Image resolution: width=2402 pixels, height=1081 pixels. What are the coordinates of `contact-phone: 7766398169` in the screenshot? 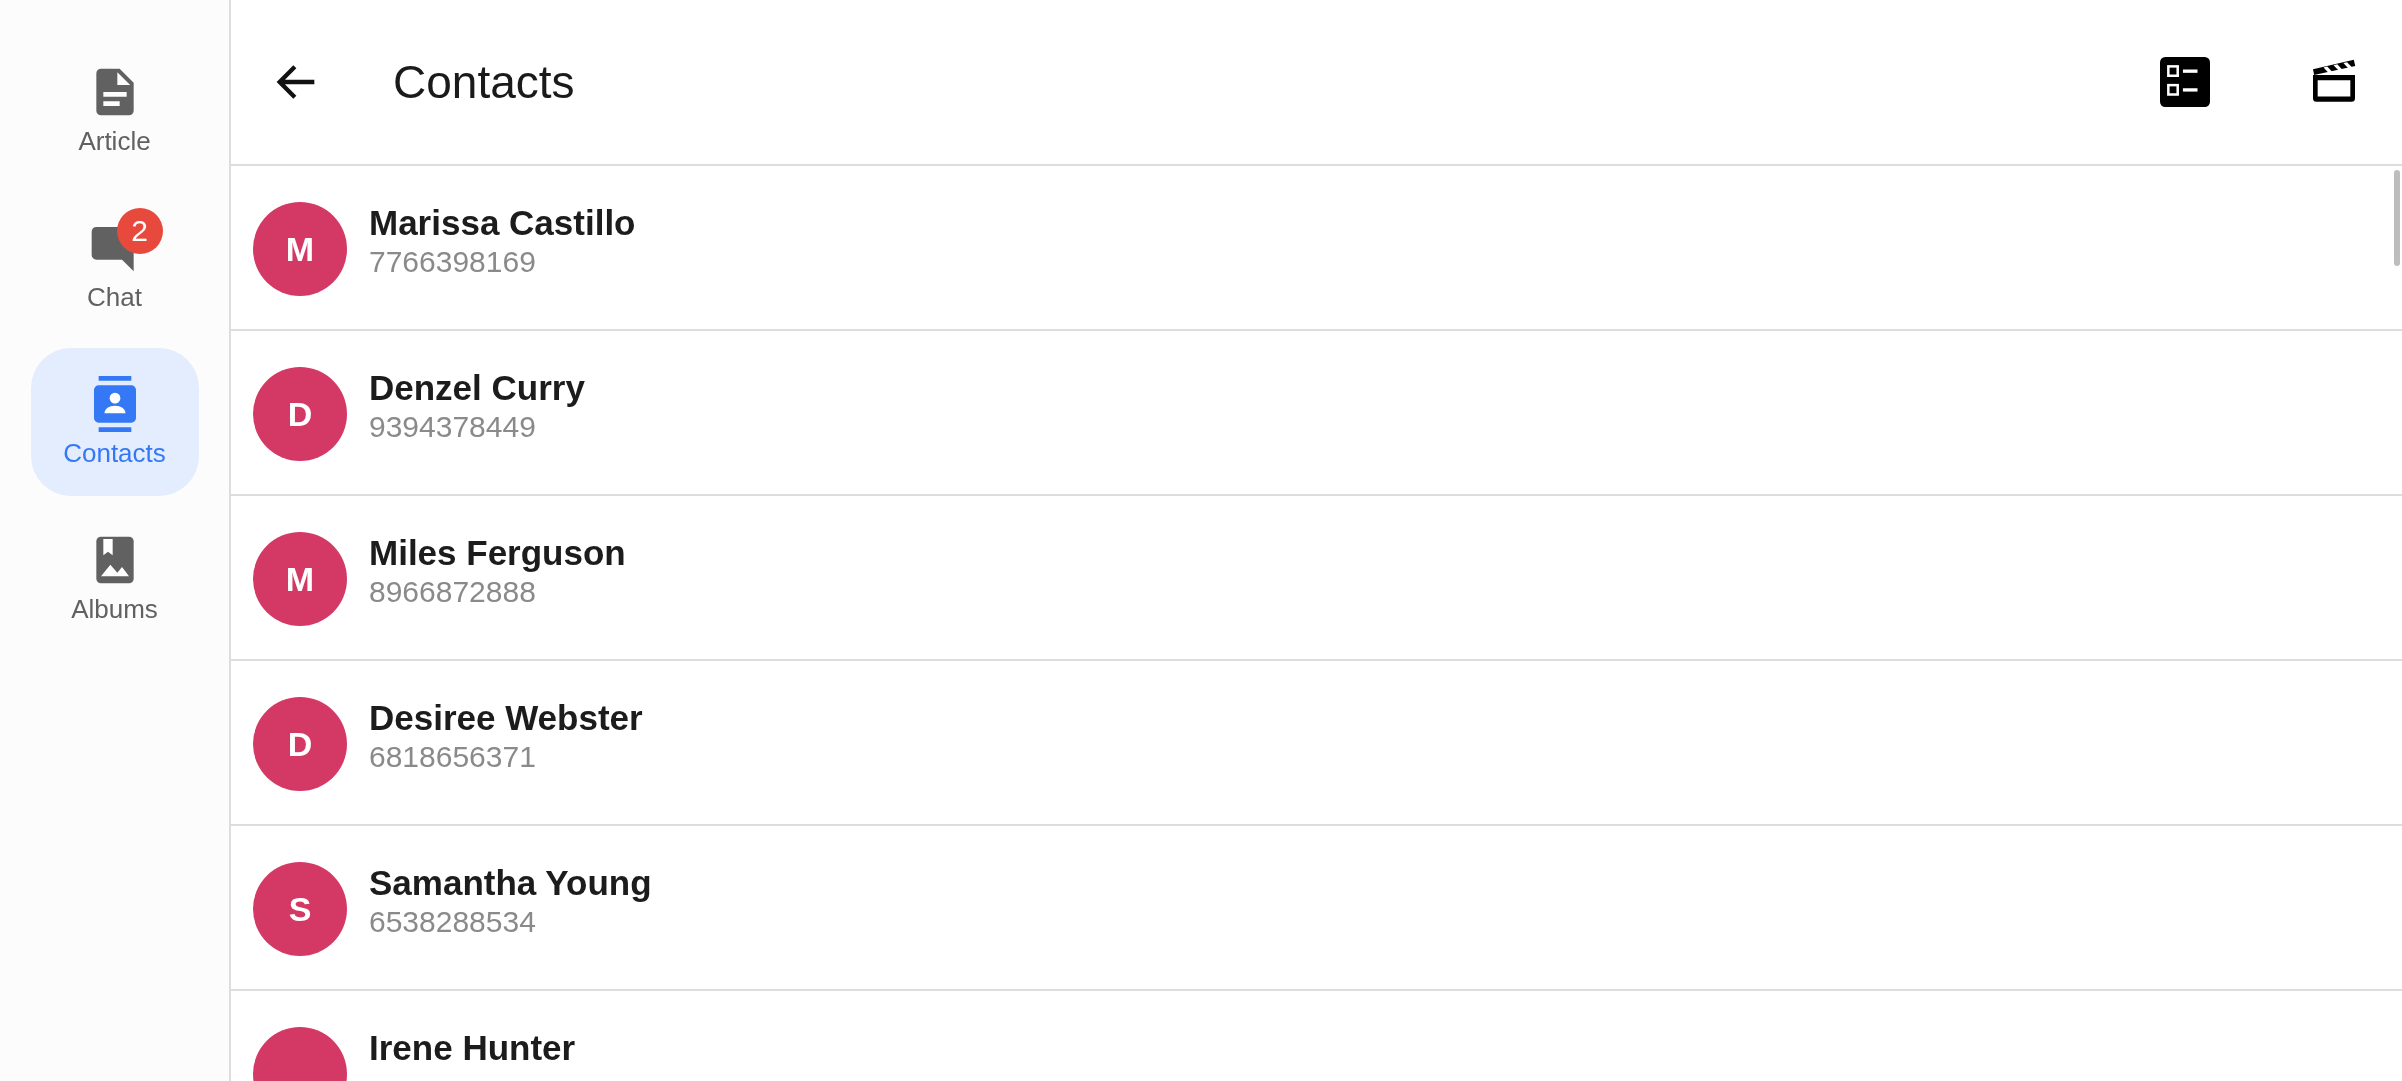 It's located at (453, 261).